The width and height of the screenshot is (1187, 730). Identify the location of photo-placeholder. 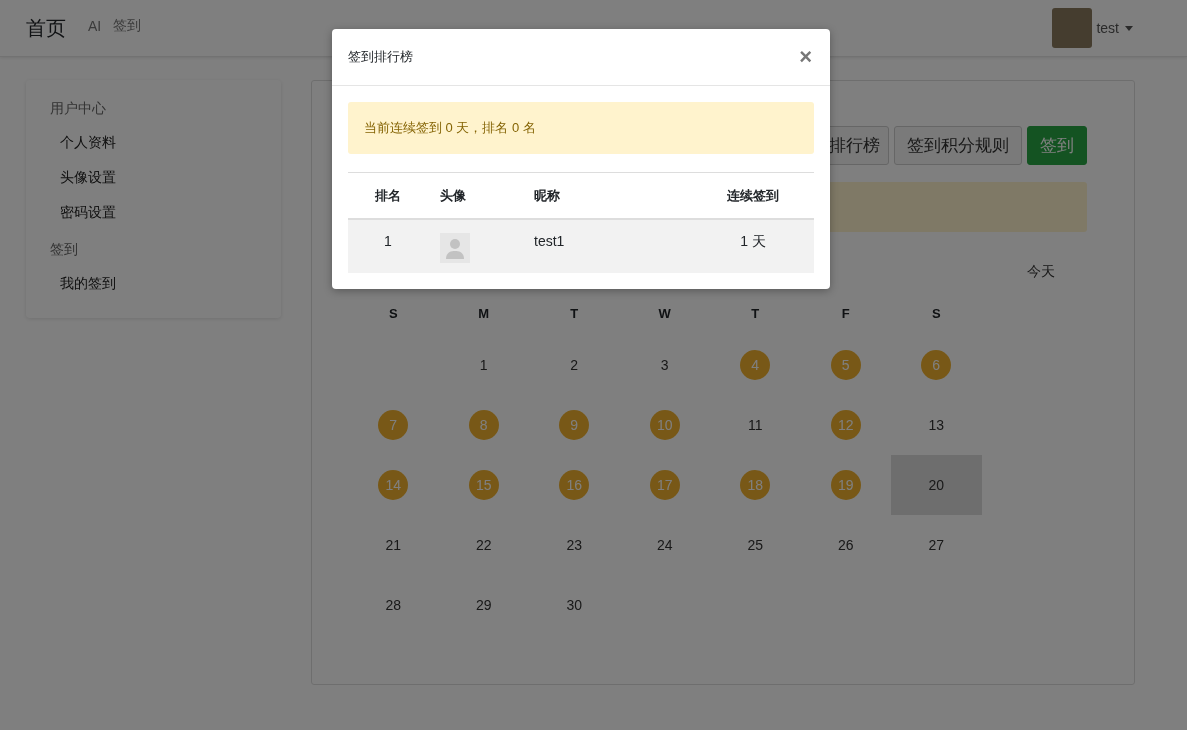
(1072, 28).